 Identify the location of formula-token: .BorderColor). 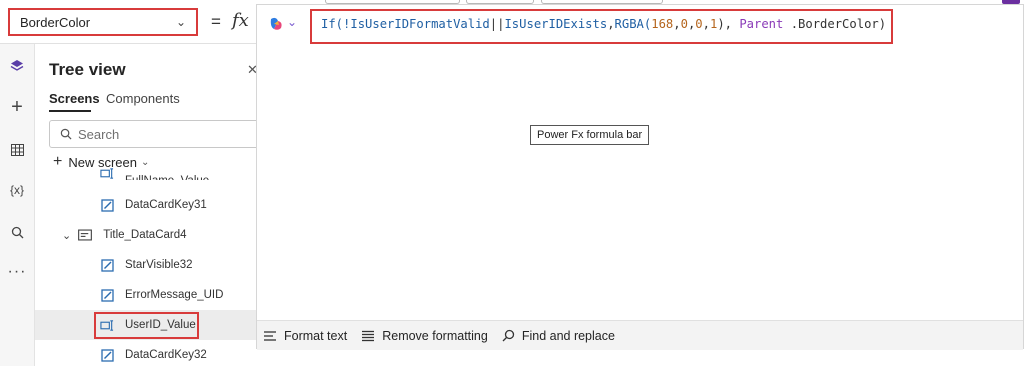
(835, 24).